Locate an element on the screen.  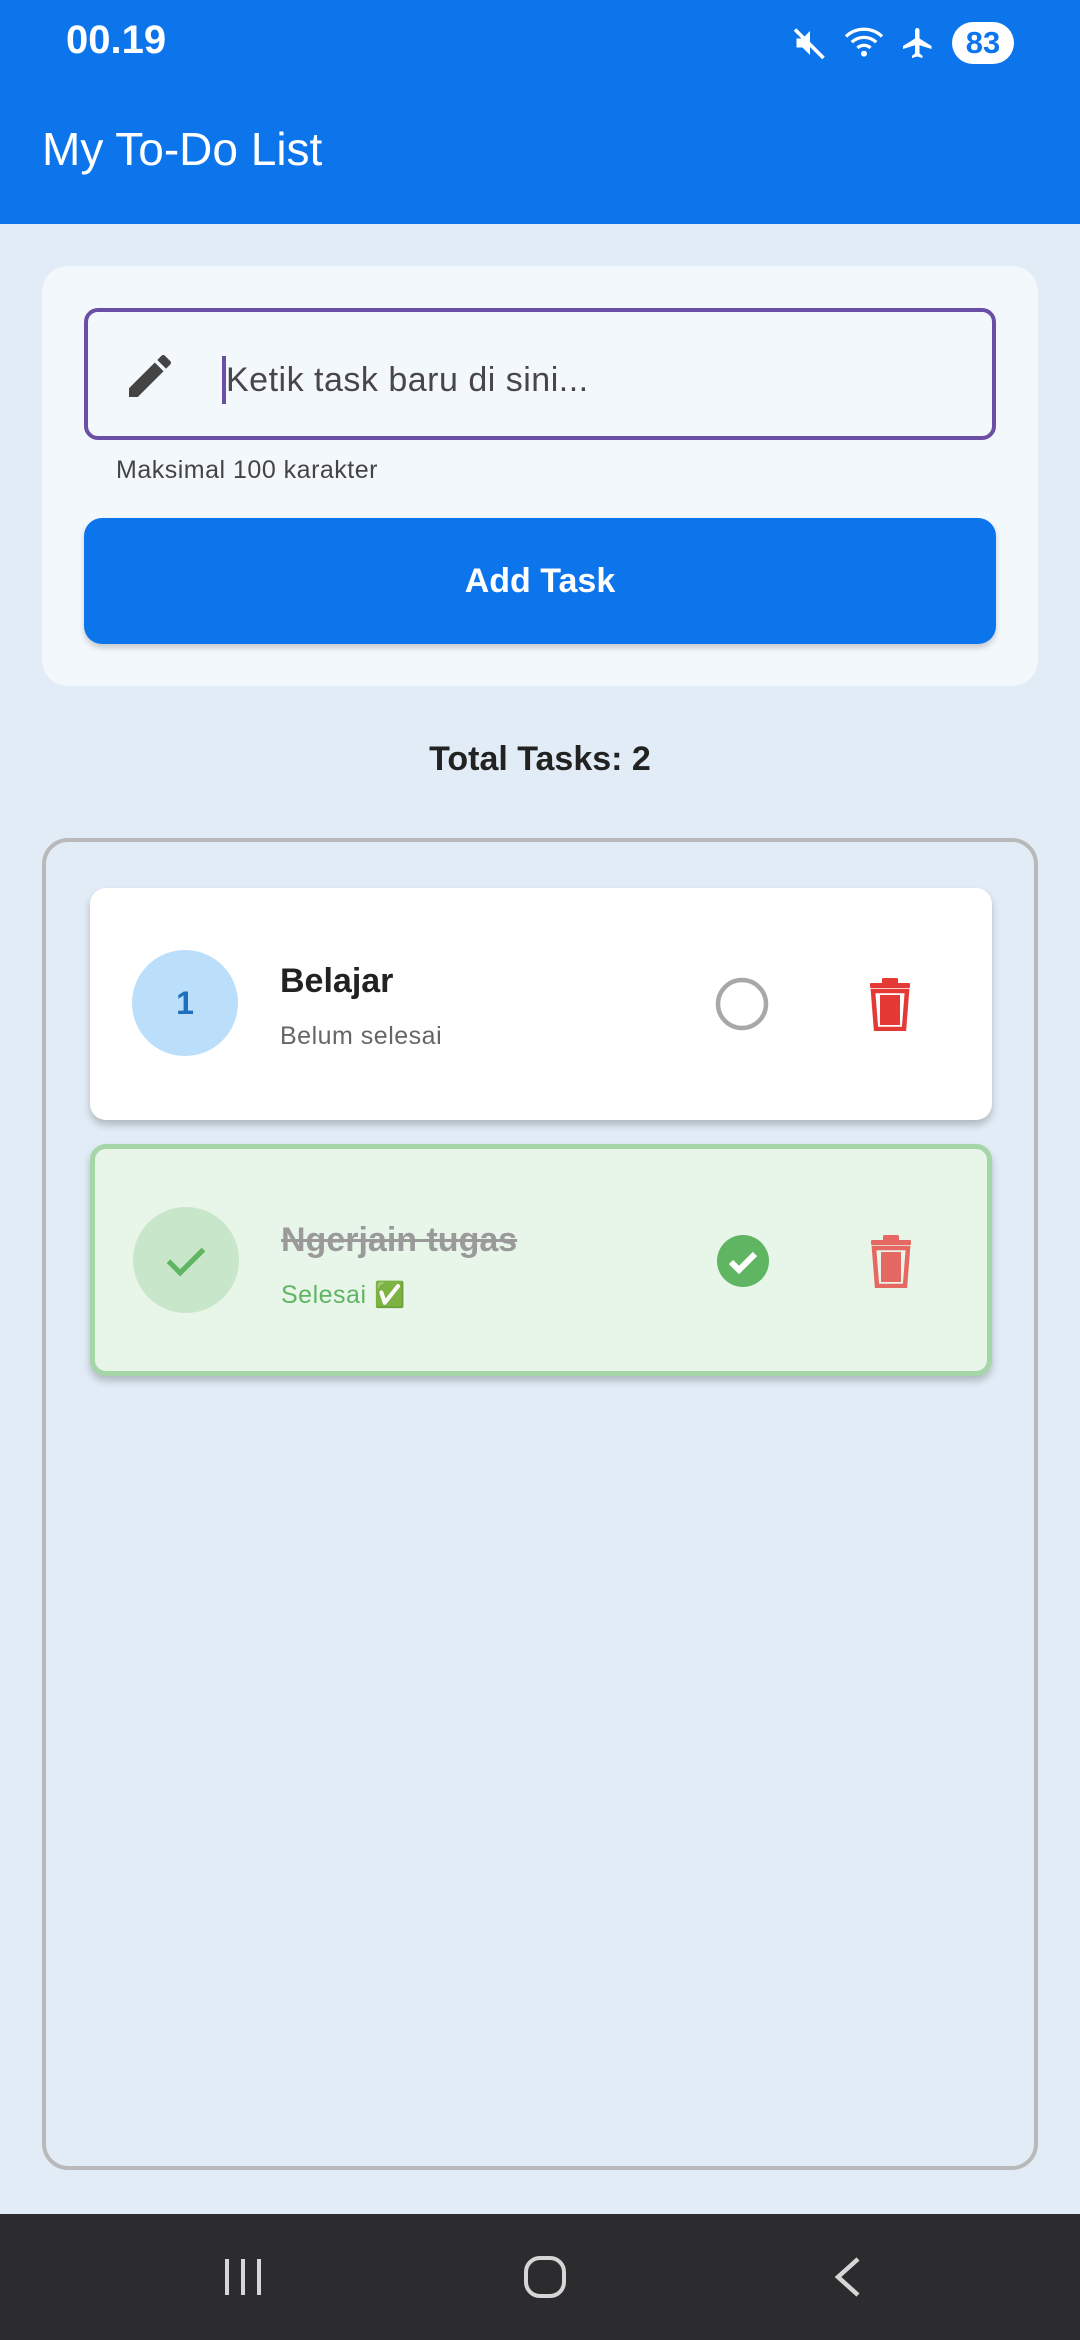
battery-icon: 83 is located at coordinates (983, 43).